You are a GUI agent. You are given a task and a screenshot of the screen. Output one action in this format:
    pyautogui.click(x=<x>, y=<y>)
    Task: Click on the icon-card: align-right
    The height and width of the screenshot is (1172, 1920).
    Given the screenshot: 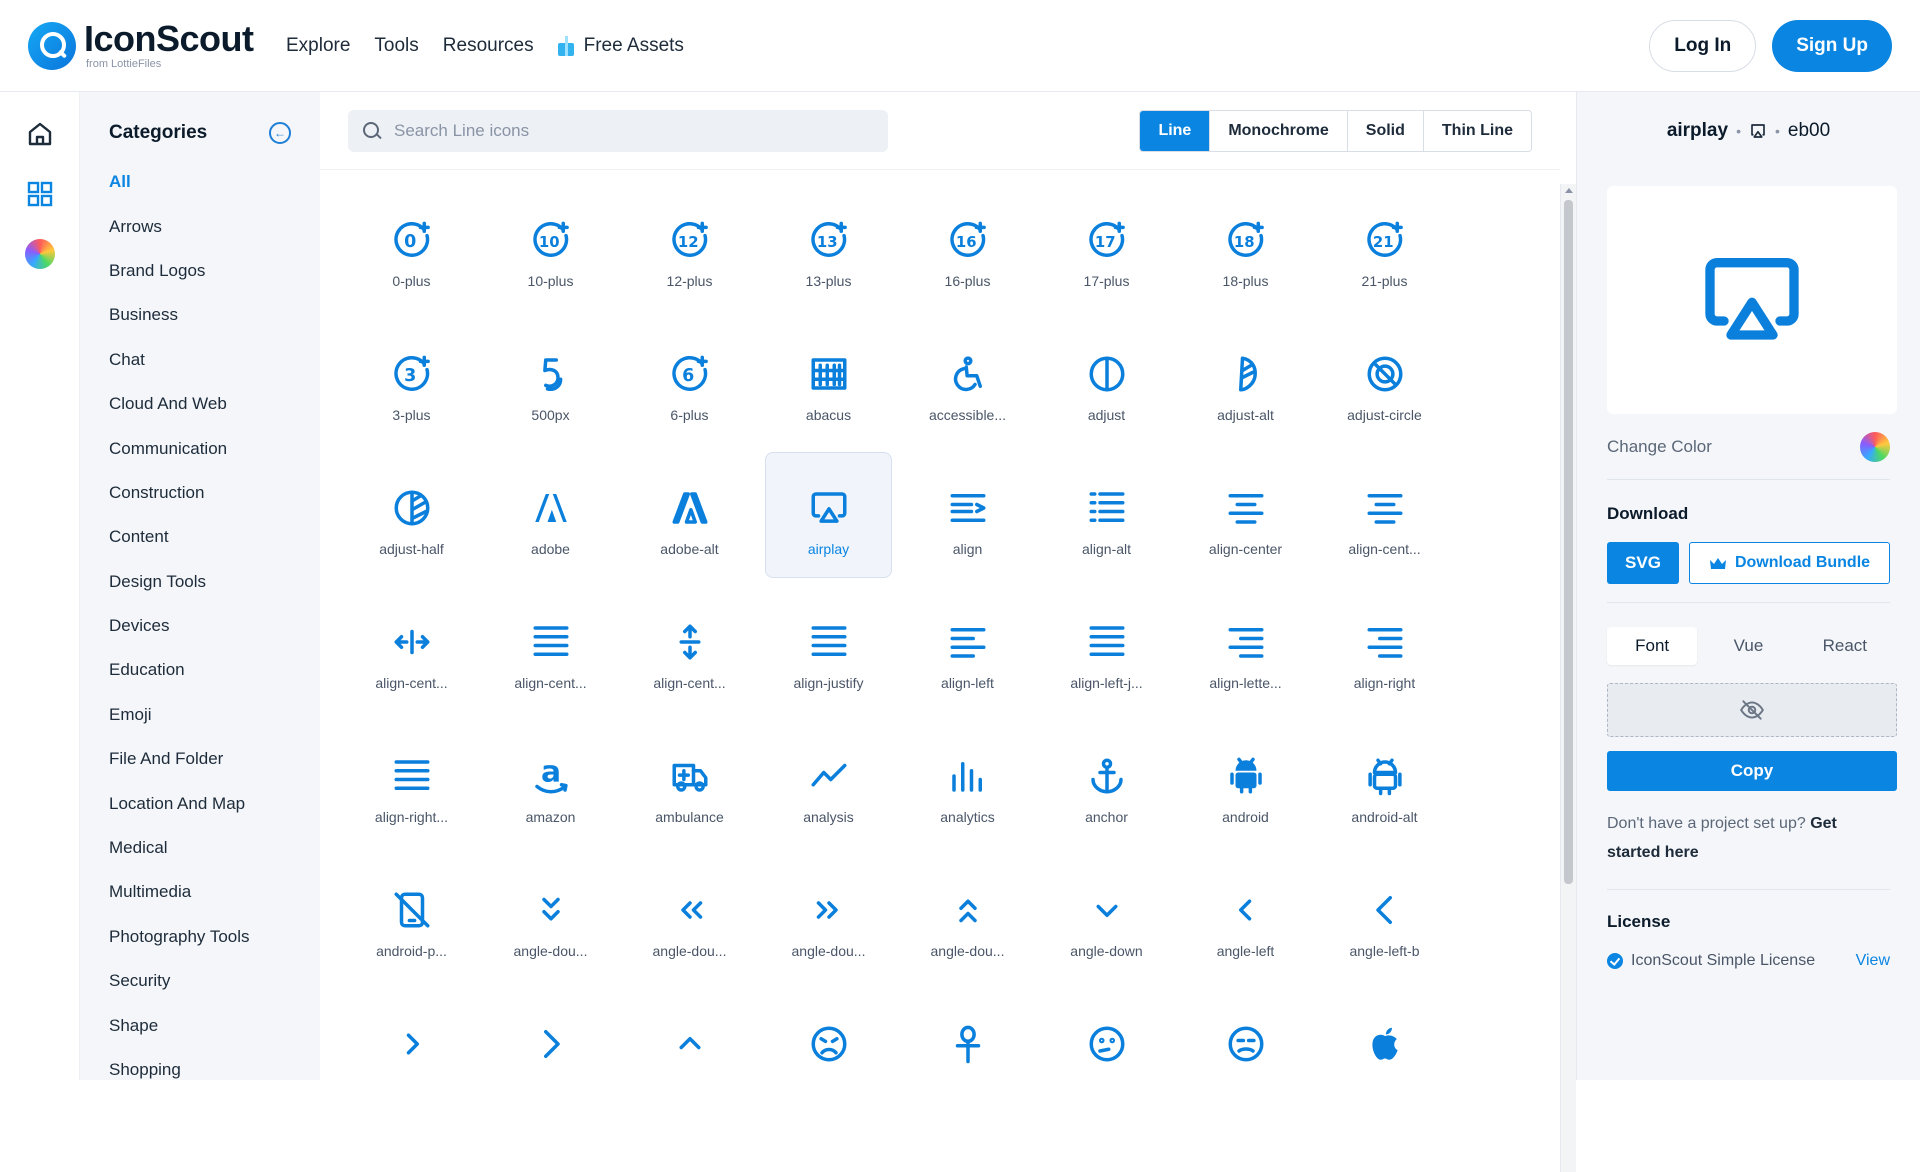 What is the action you would take?
    pyautogui.click(x=1384, y=649)
    